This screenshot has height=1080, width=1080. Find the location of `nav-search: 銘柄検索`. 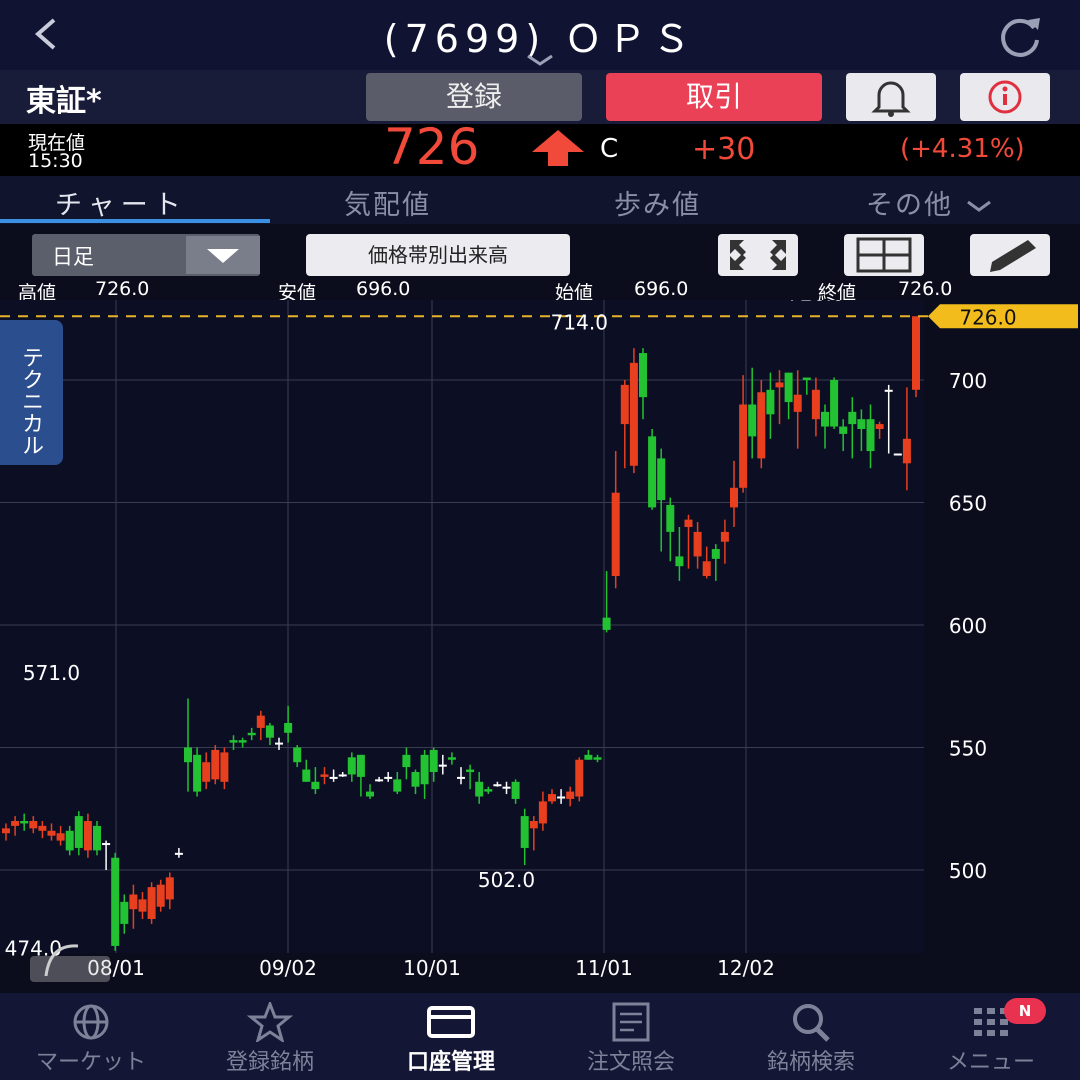

nav-search: 銘柄検索 is located at coordinates (811, 1037).